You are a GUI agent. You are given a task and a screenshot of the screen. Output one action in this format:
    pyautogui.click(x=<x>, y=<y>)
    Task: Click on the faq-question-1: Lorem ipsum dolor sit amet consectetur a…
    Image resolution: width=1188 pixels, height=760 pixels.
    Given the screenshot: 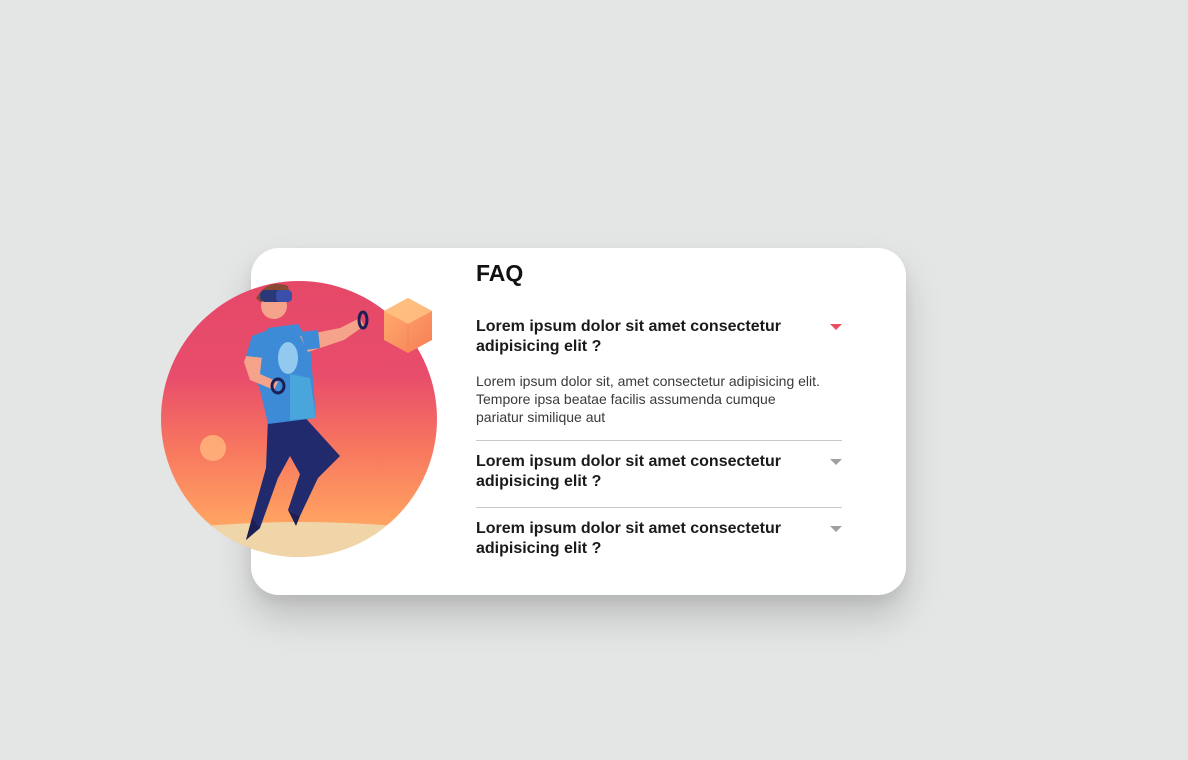 What is the action you would take?
    pyautogui.click(x=659, y=337)
    